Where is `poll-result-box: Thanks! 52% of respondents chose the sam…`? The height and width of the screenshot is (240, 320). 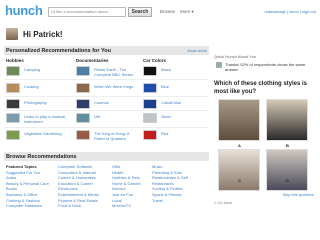
poll-result-box: Thanks! 52% of respondents chose the sam… is located at coordinates (264, 70).